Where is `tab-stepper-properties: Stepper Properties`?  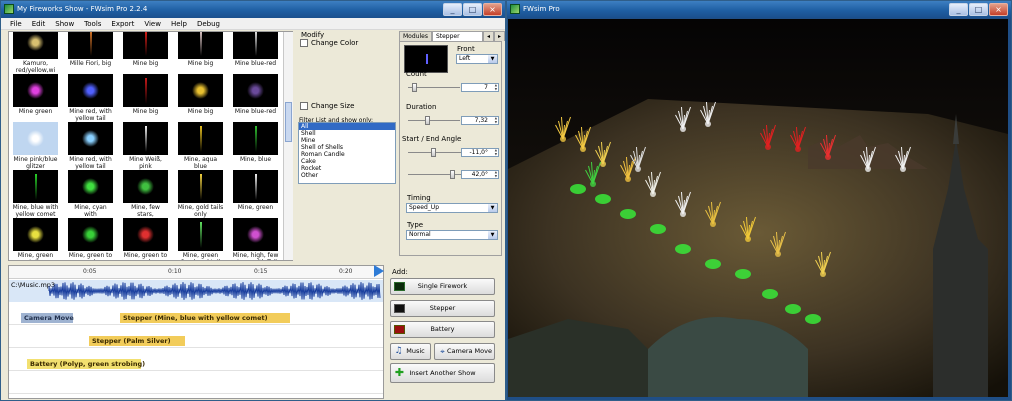
tab-stepper-properties: Stepper Properties is located at coordinates (457, 40).